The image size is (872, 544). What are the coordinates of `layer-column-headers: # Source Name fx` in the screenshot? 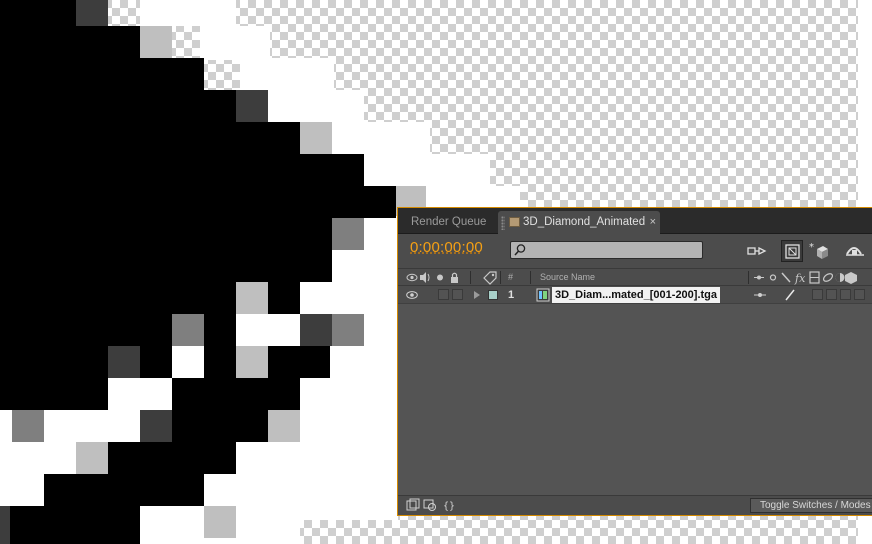 It's located at (635, 277).